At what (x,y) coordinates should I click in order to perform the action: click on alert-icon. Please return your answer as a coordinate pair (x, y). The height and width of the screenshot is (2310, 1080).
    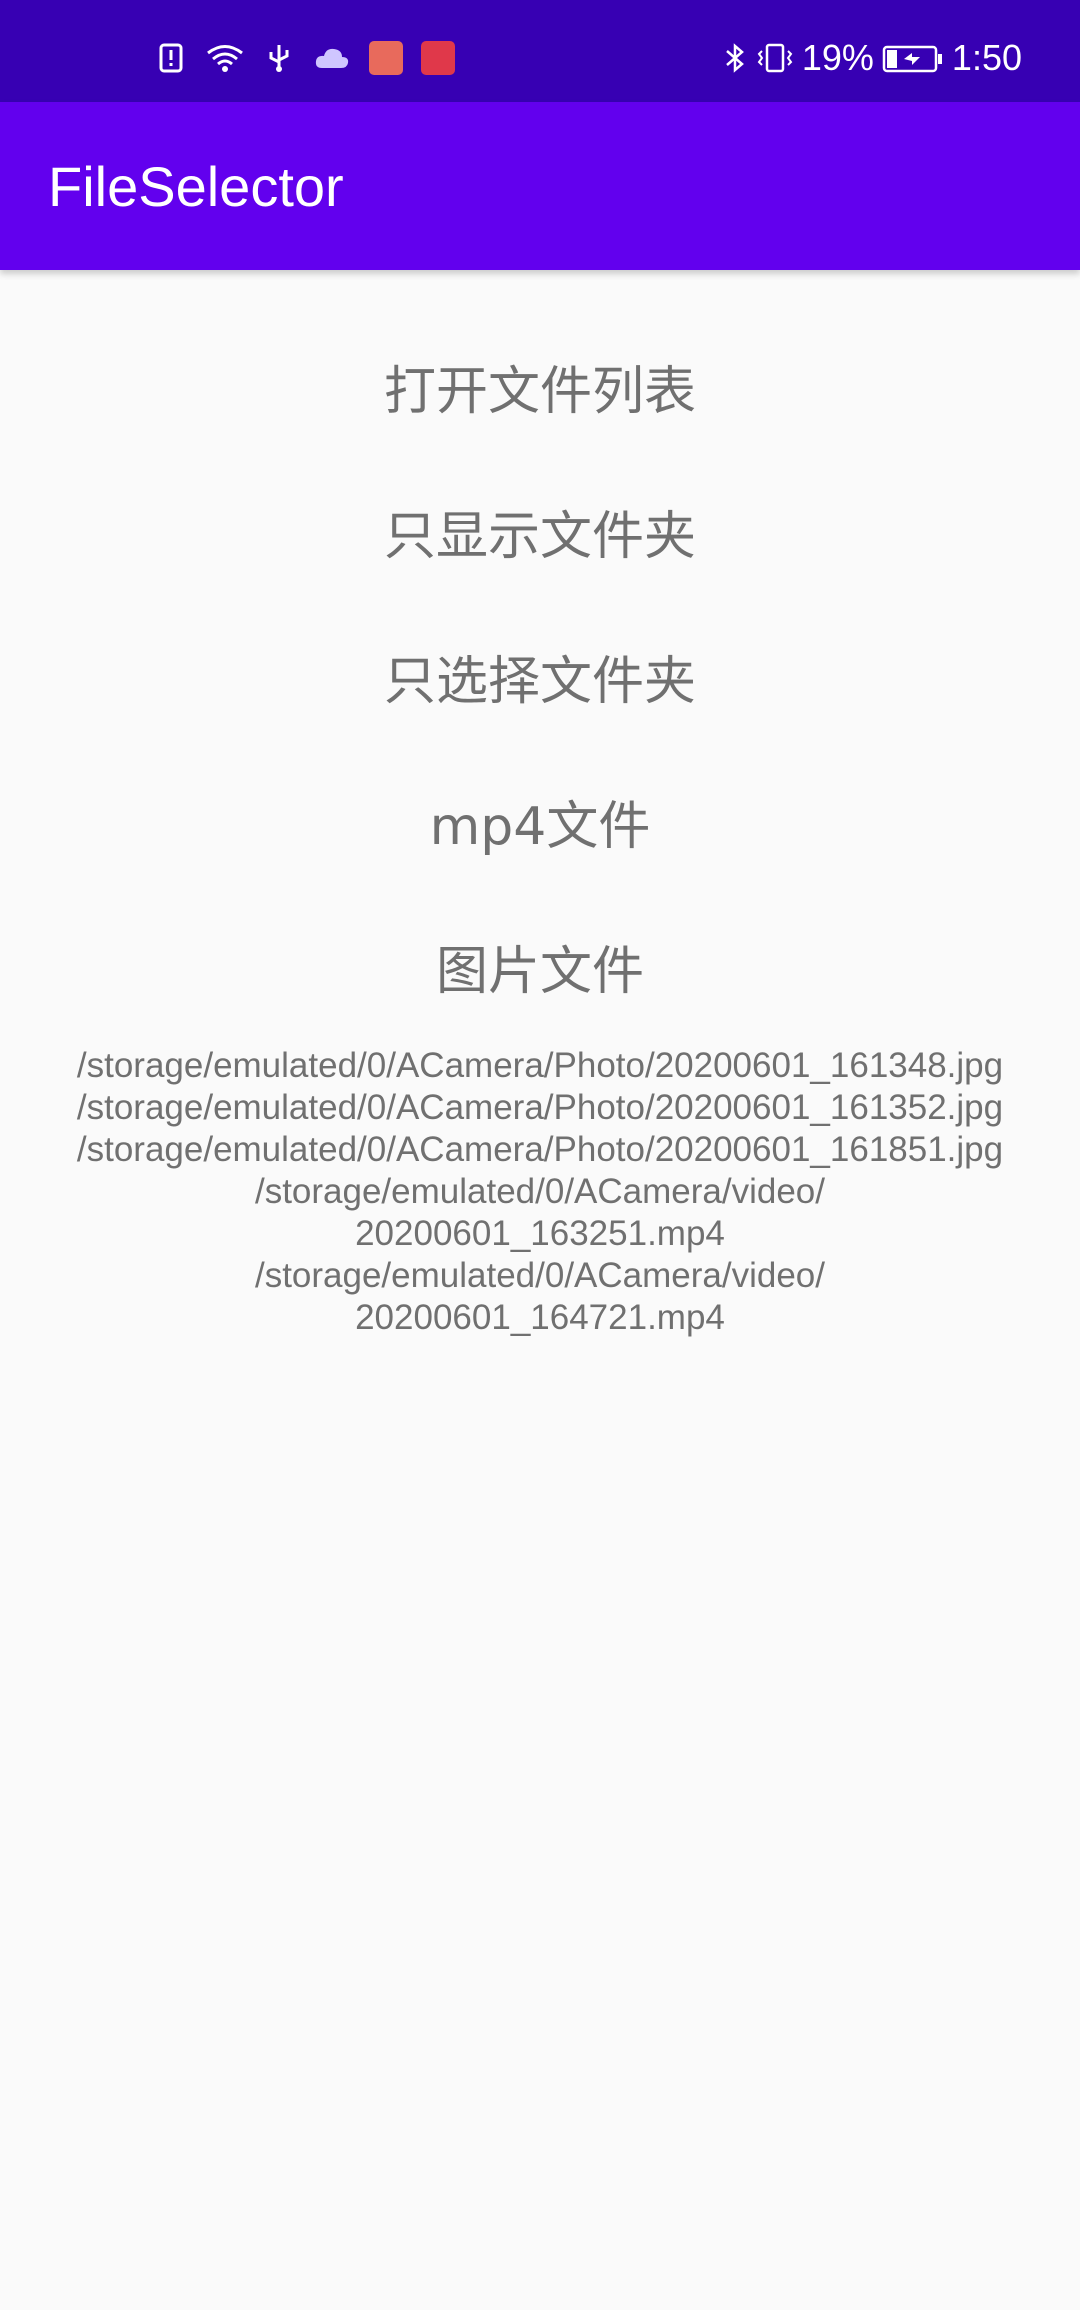
    Looking at the image, I should click on (171, 58).